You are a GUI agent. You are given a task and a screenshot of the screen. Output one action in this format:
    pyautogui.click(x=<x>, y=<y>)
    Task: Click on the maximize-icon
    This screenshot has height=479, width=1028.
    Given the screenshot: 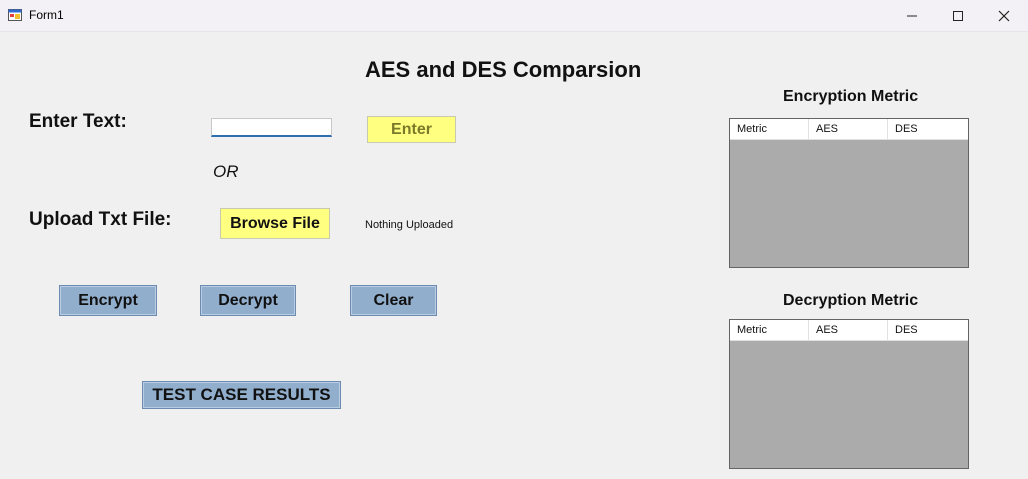 What is the action you would take?
    pyautogui.click(x=958, y=15)
    